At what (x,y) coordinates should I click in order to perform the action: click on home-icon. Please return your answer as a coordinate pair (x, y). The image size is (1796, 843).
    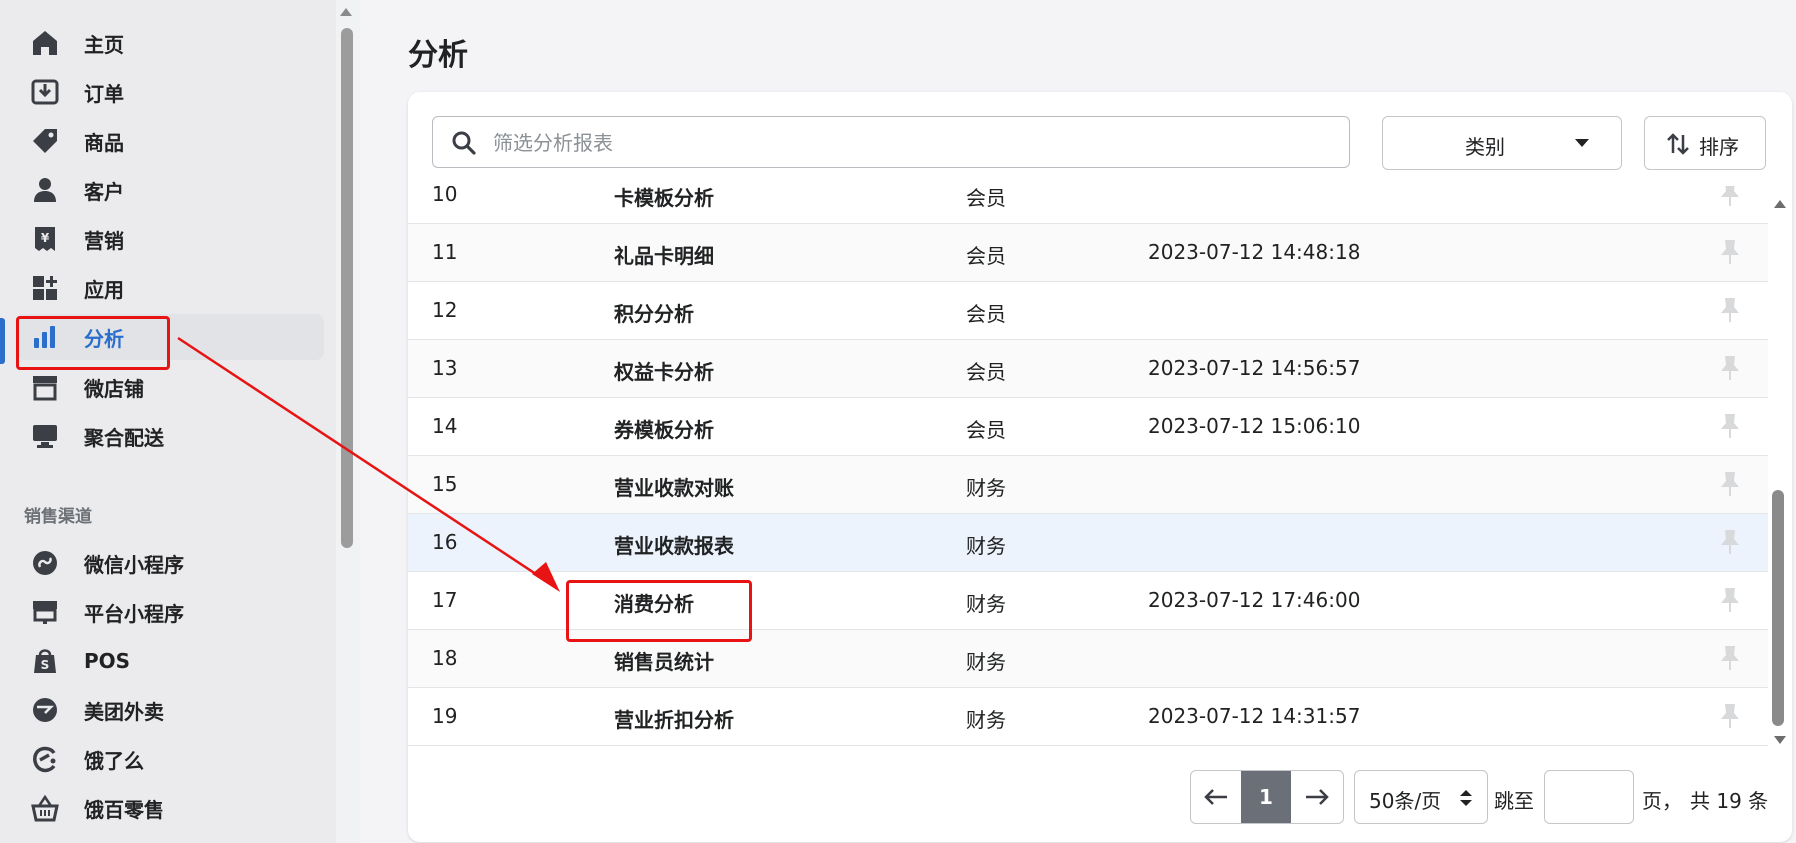
    Looking at the image, I should click on (45, 43).